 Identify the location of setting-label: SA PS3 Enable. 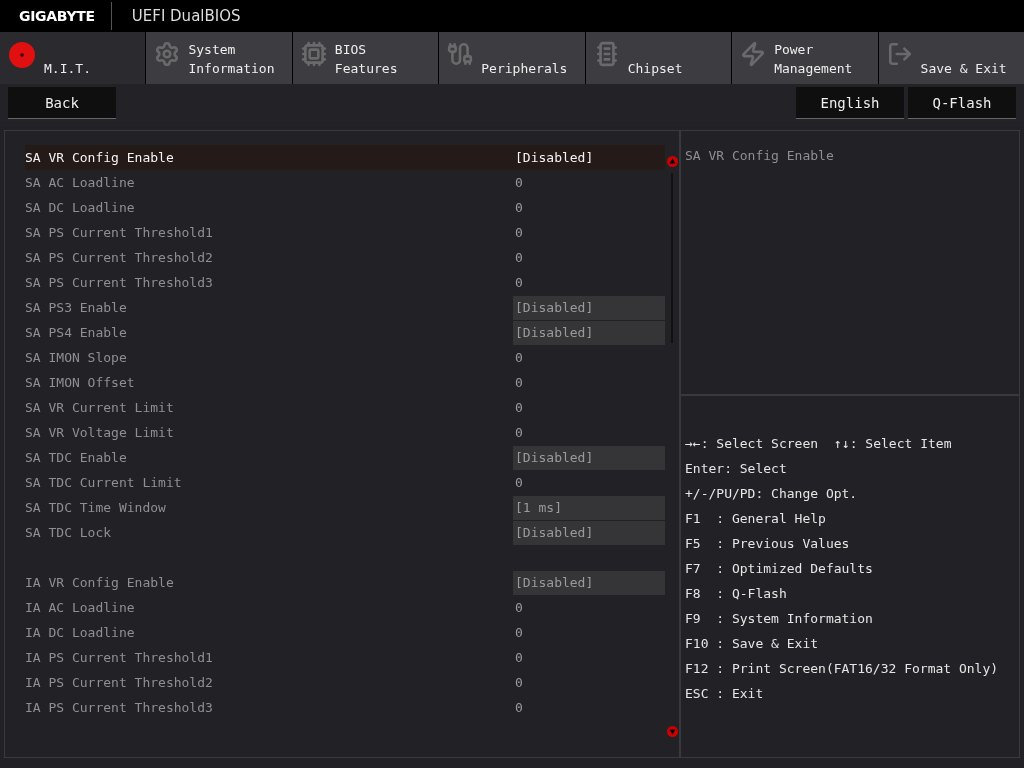
(76, 307).